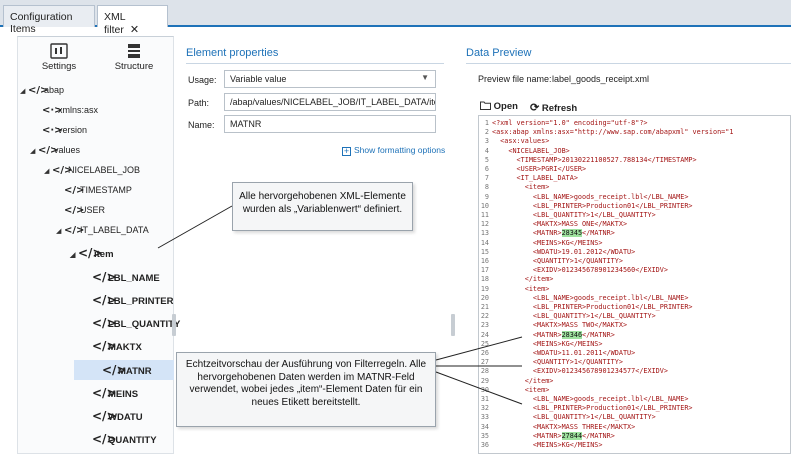  I want to click on code-line: 36 <MEINS>KG</MEINS>, so click(541, 445).